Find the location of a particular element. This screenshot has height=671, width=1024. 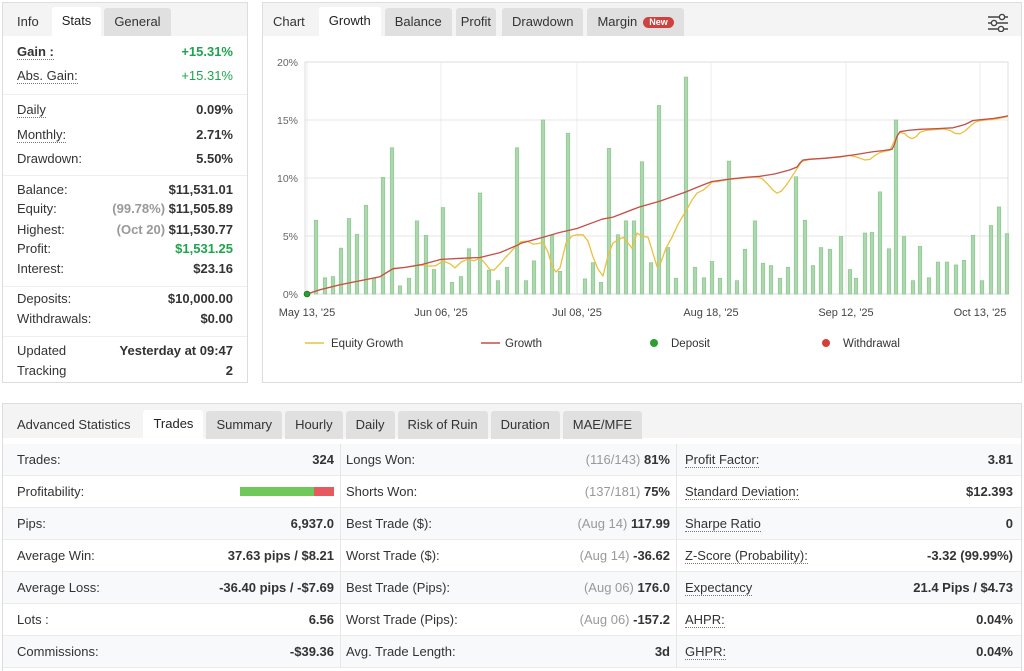

svg-text: Sep 12, '25 is located at coordinates (845, 313).